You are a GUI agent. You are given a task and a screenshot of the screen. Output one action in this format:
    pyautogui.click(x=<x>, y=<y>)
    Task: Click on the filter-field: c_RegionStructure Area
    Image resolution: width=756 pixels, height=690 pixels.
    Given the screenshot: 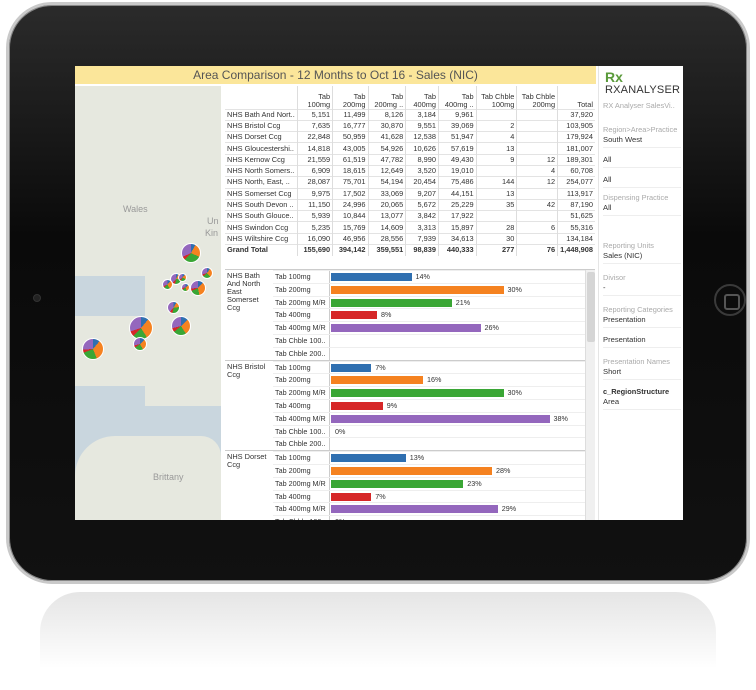 What is the action you would take?
    pyautogui.click(x=642, y=399)
    